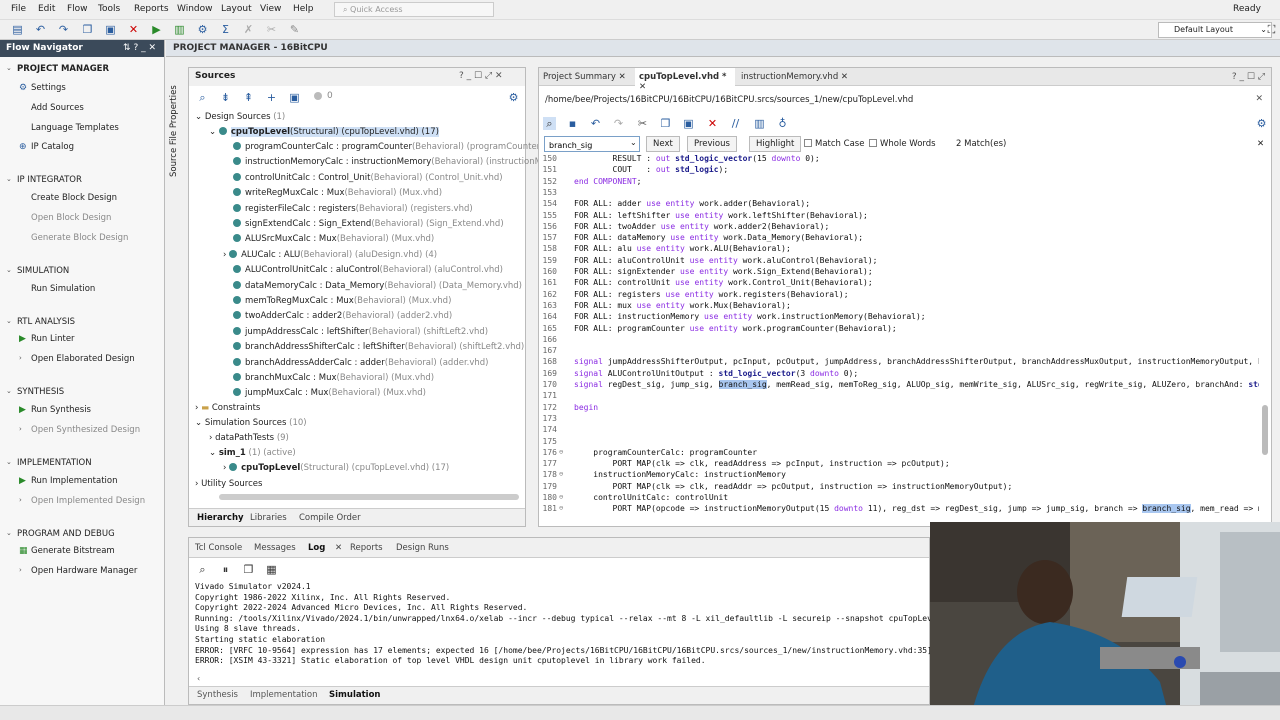  I want to click on nav-run-linter: Run Linter, so click(53, 339).